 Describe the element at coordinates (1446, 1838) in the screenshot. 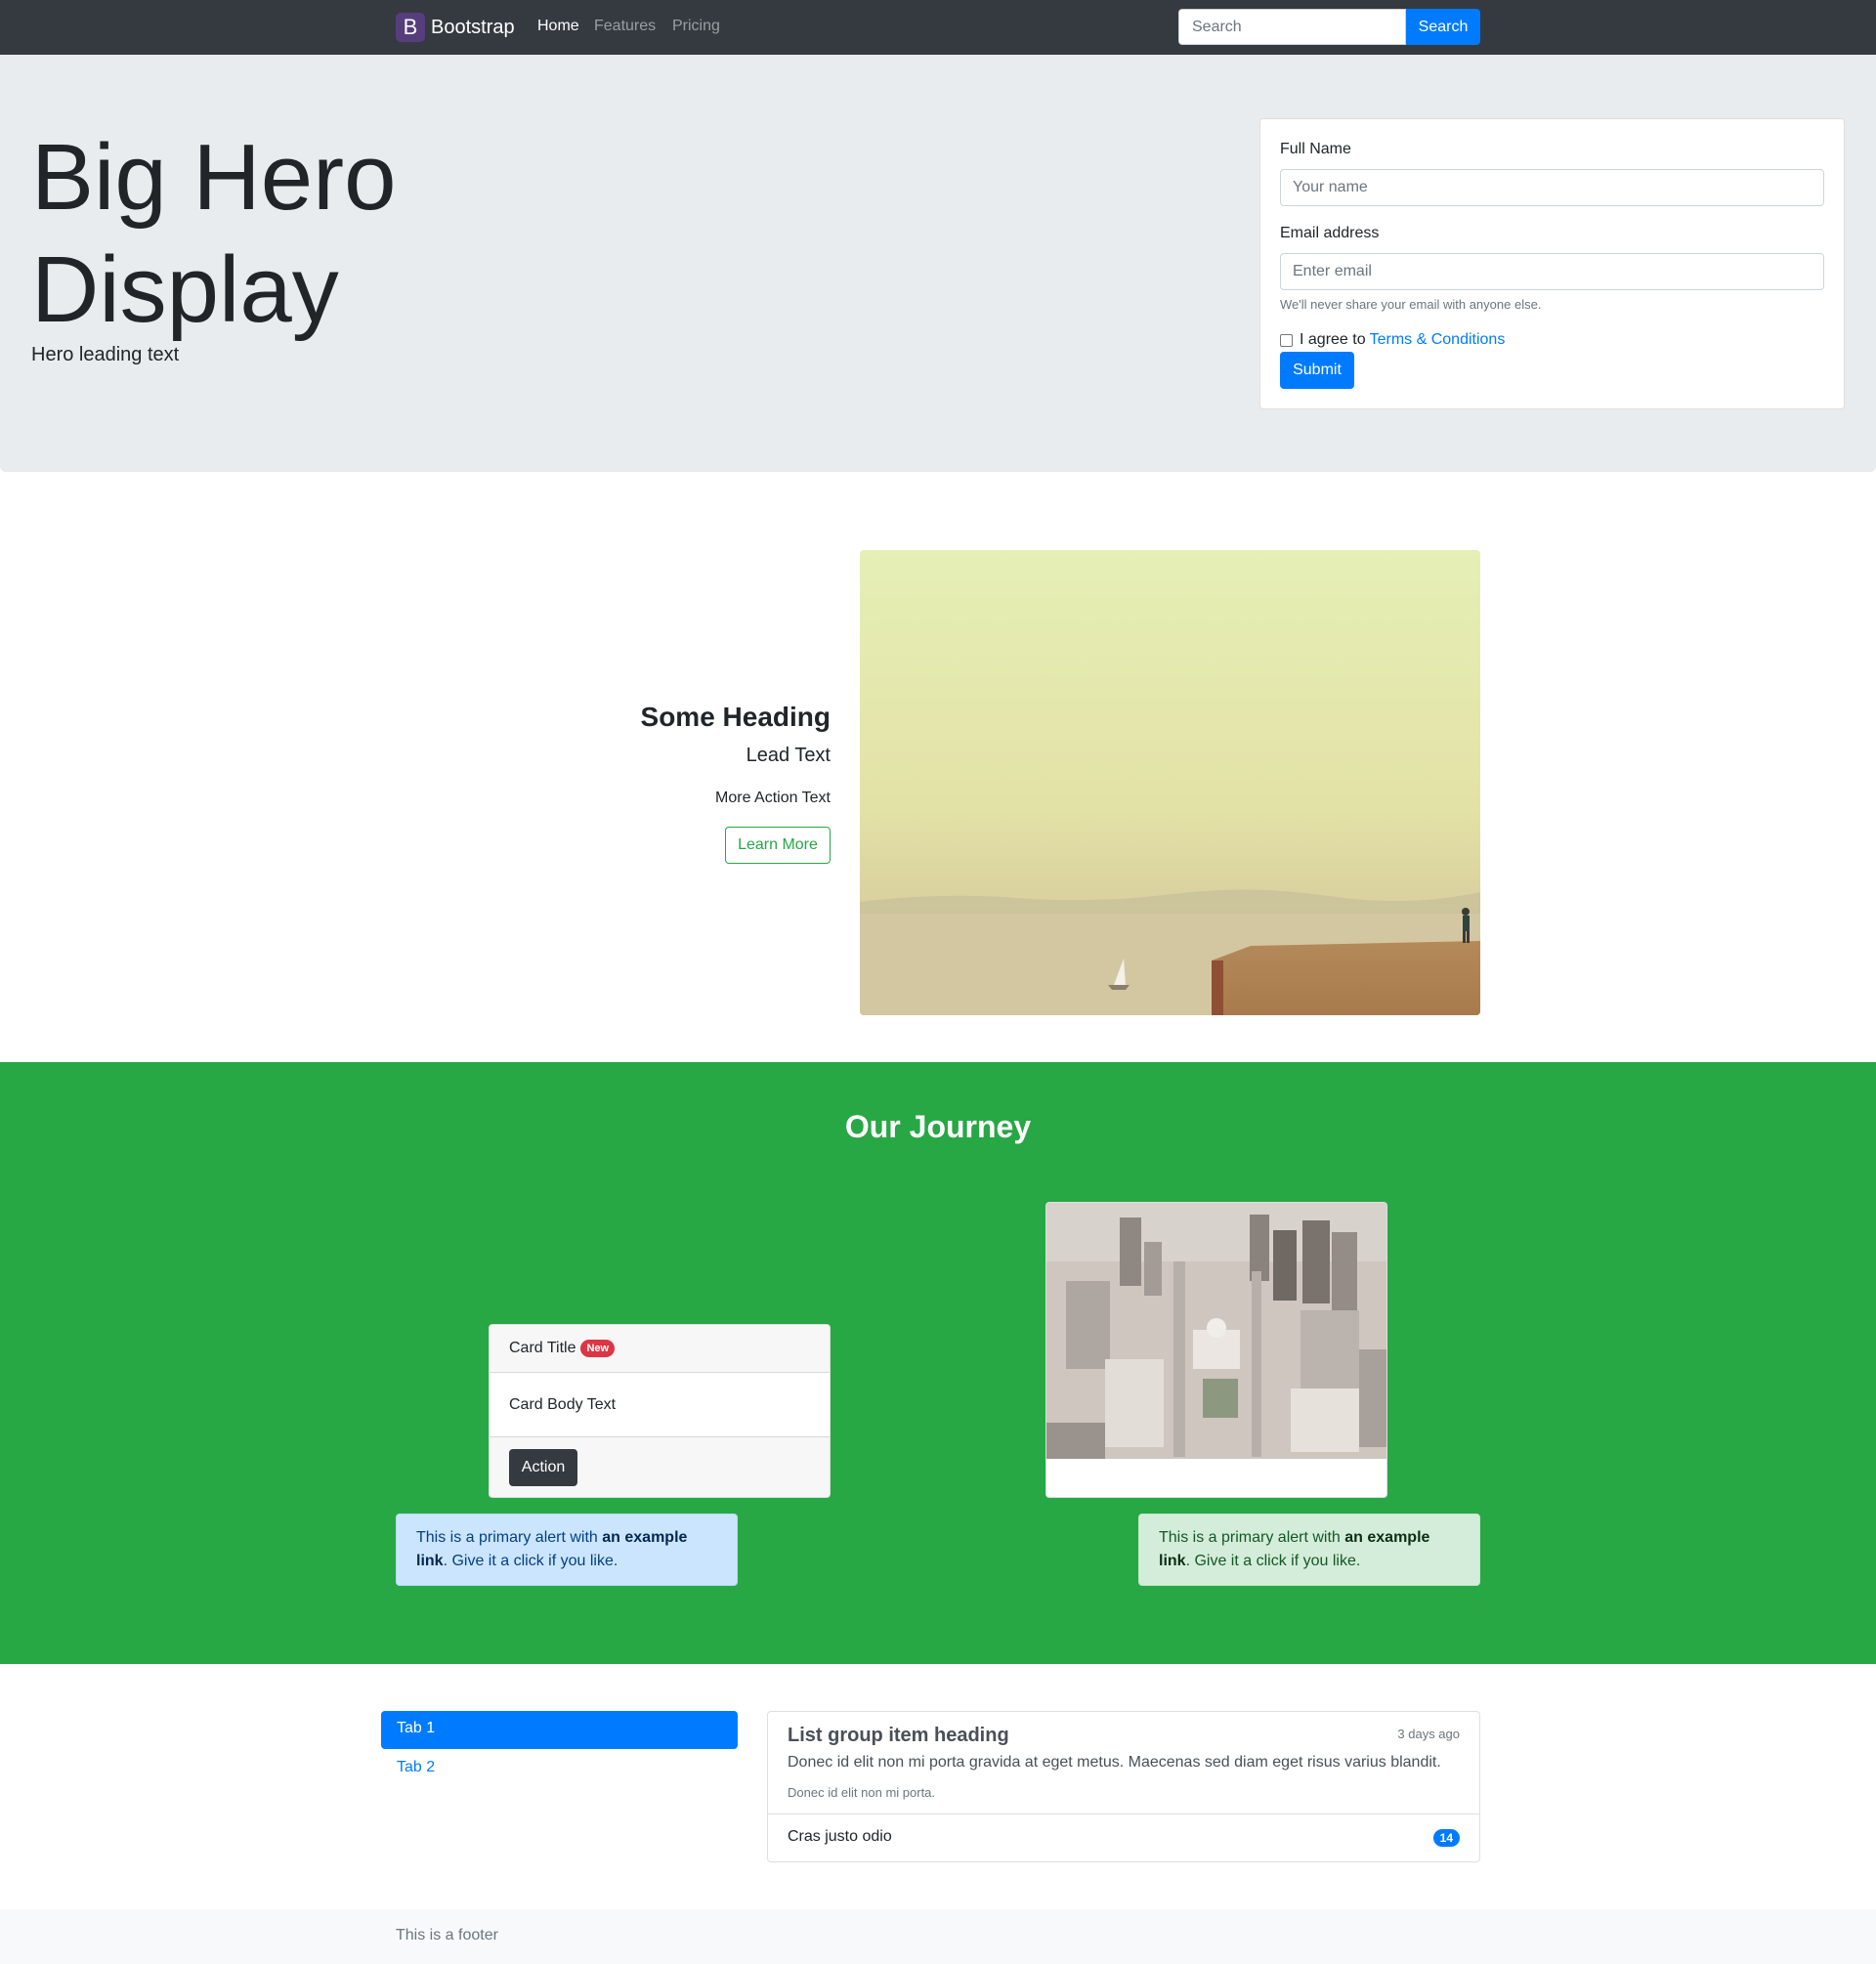

I see `count-badge: 14` at that location.